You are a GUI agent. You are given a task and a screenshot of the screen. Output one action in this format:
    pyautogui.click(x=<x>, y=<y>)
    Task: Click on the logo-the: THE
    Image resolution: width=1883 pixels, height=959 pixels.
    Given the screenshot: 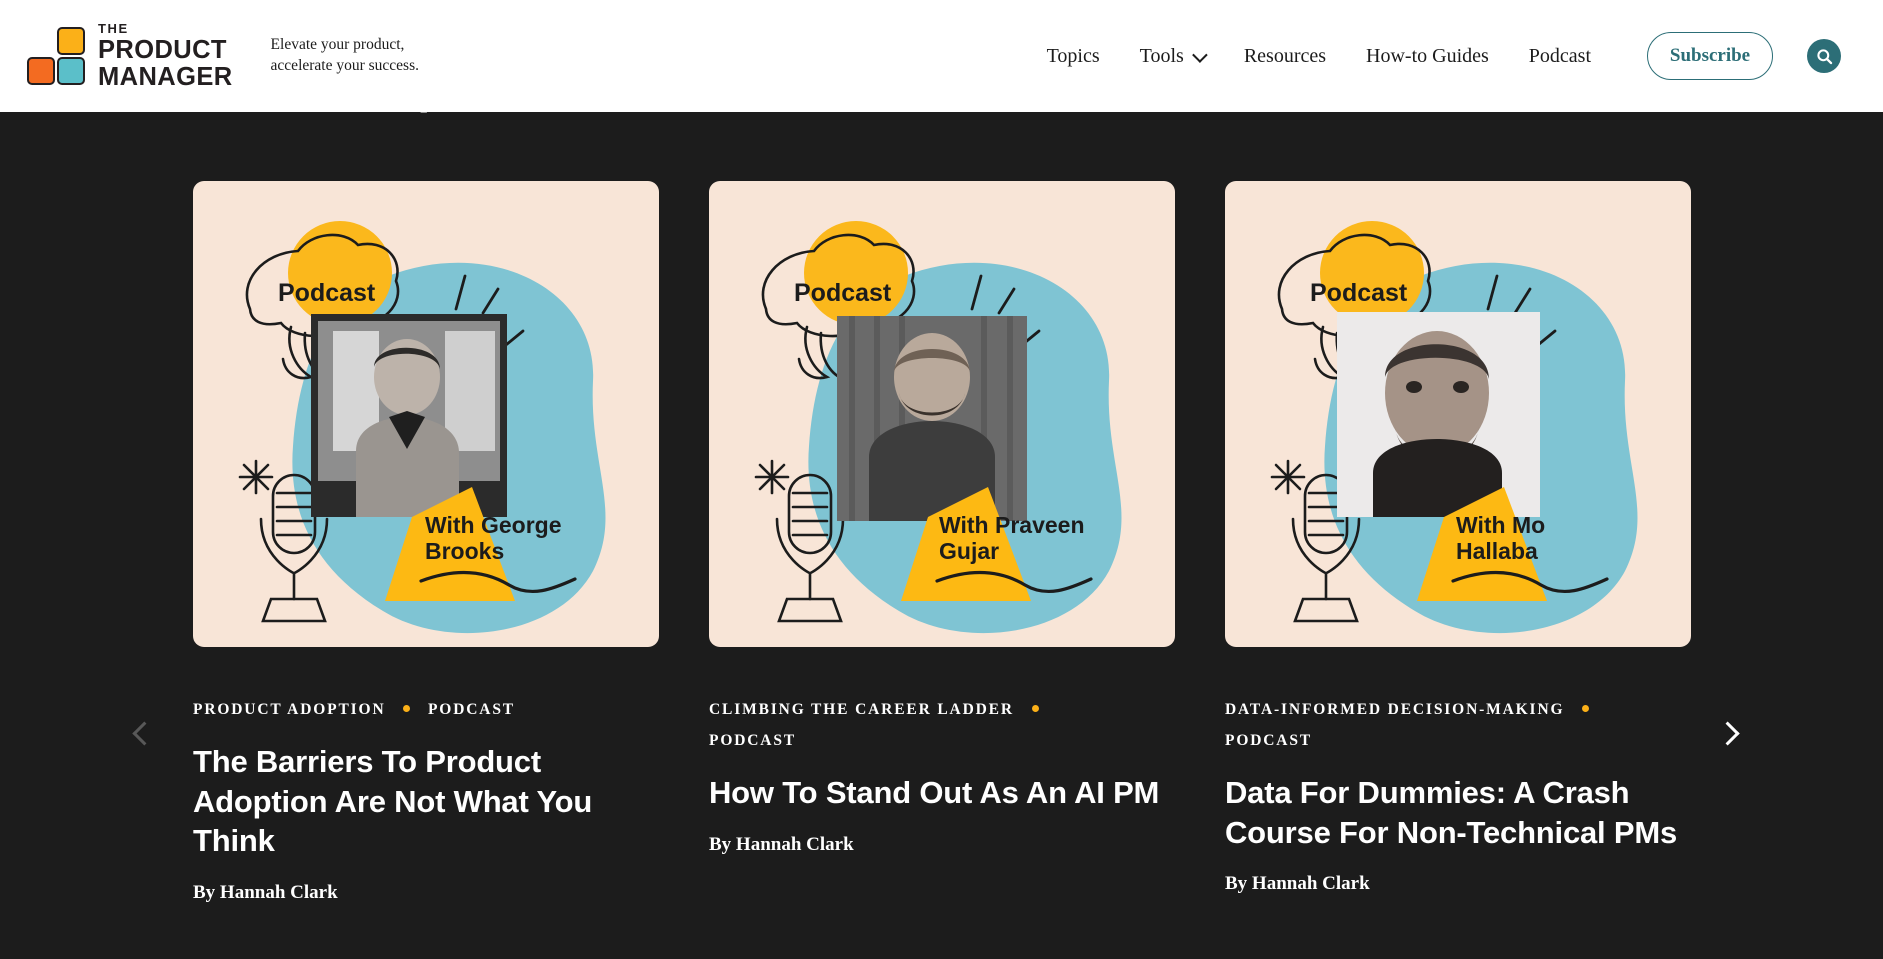 What is the action you would take?
    pyautogui.click(x=113, y=28)
    